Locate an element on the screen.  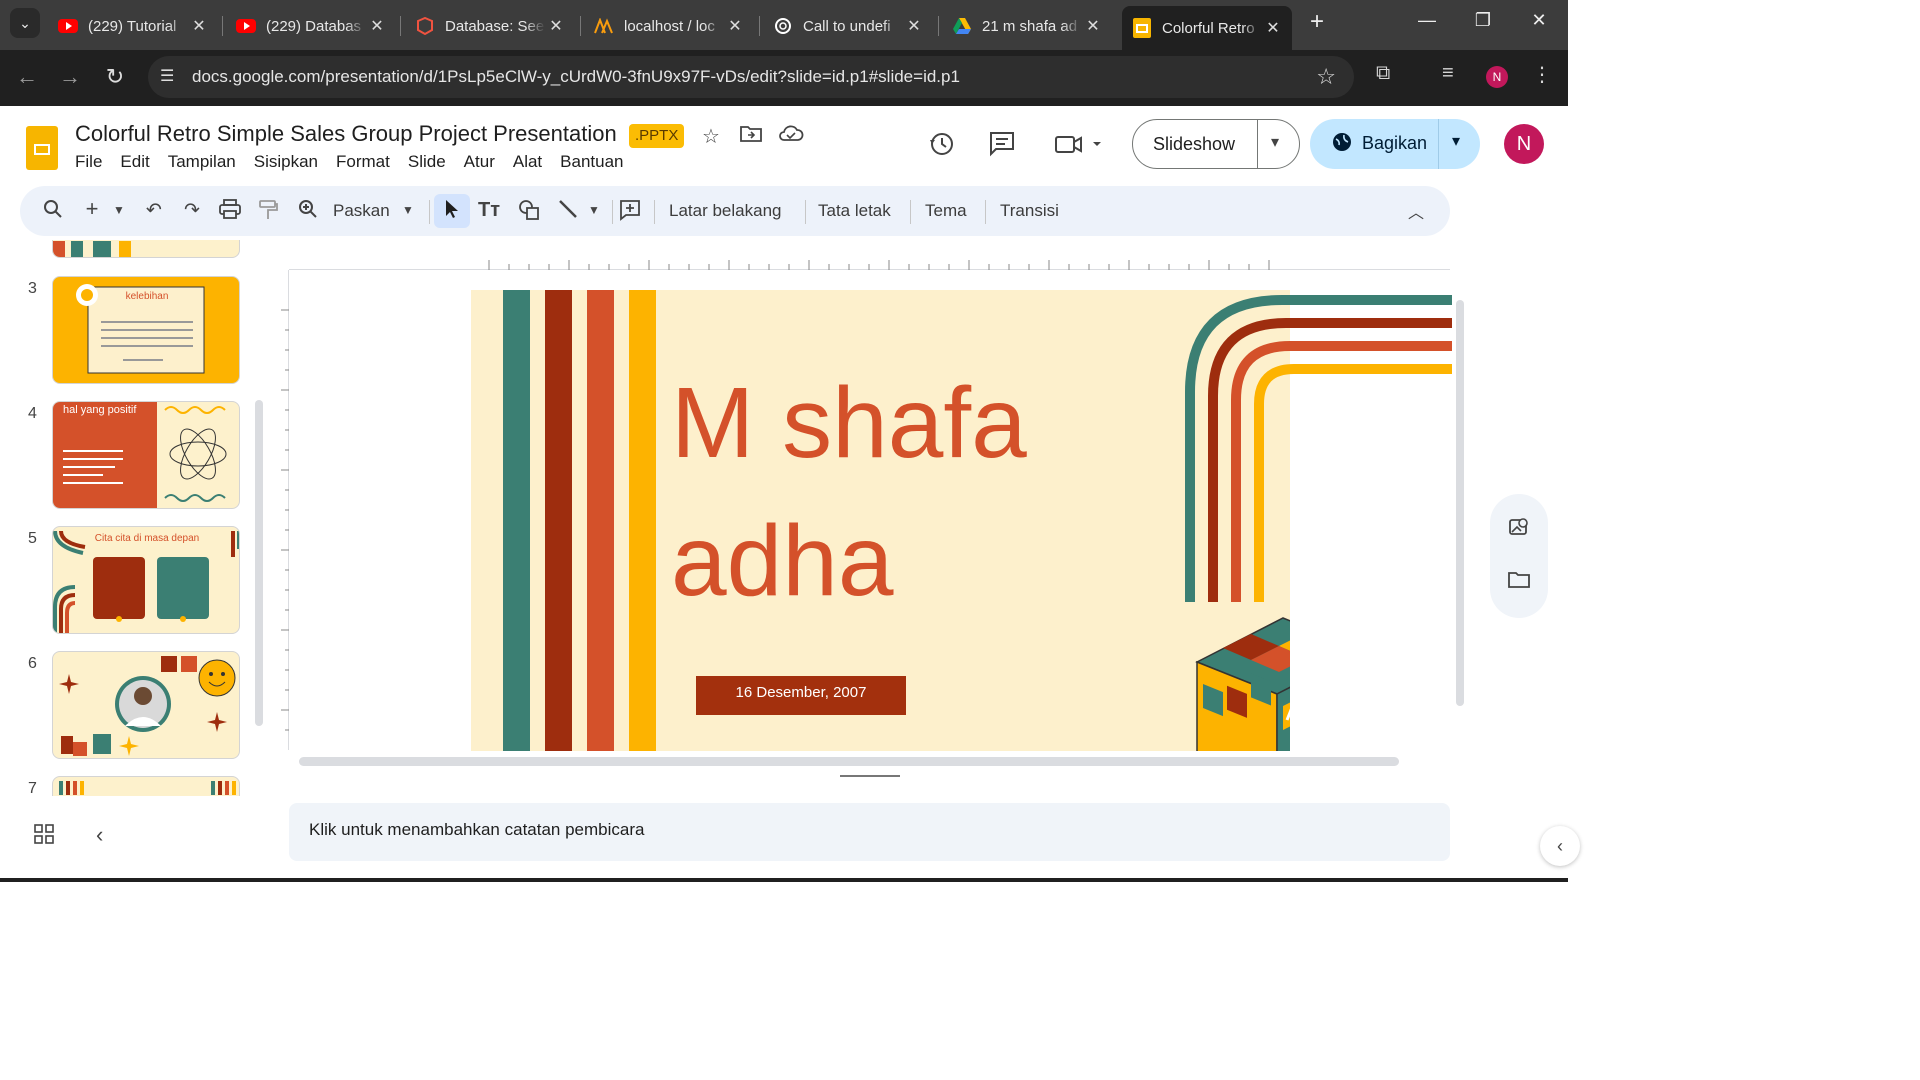
browser-tab-1: (229) Tutorial ✕ is located at coordinates (133, 26).